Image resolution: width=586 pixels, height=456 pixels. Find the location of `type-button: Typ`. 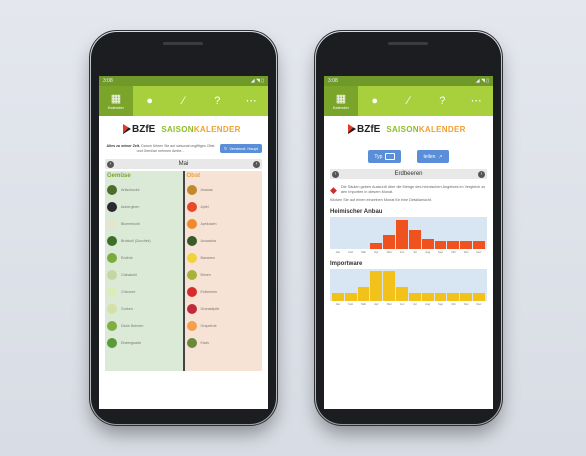

type-button: Typ is located at coordinates (385, 156).